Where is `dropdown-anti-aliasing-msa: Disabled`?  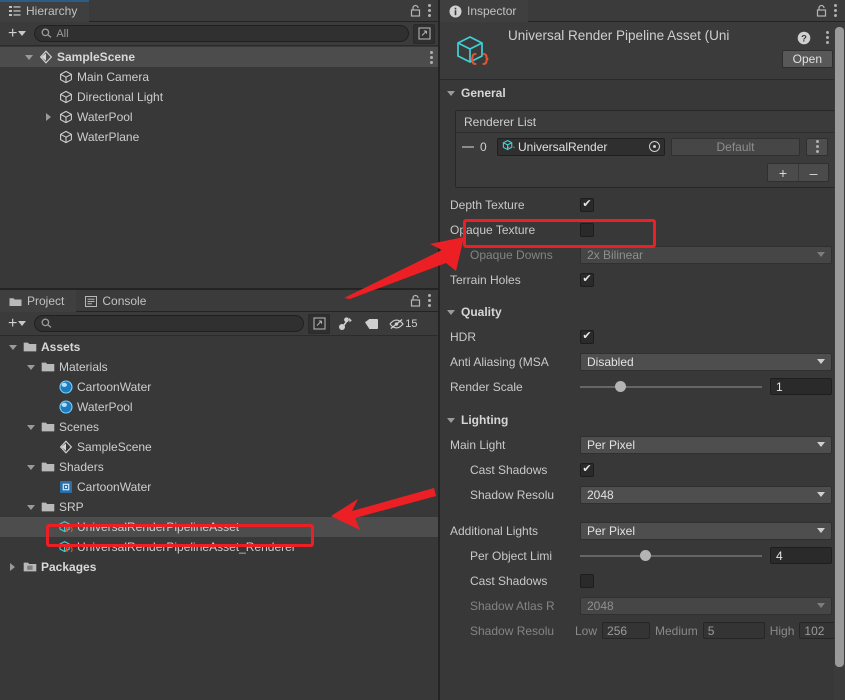 dropdown-anti-aliasing-msa: Disabled is located at coordinates (706, 361).